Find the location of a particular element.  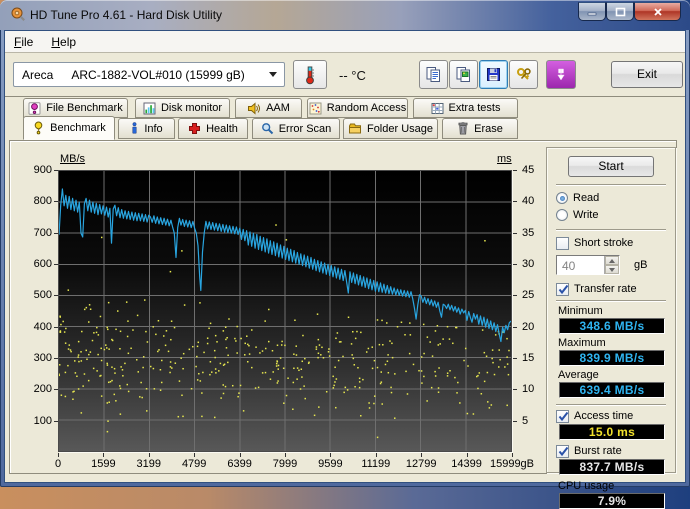

burst-rate-checkbox is located at coordinates (562, 451).